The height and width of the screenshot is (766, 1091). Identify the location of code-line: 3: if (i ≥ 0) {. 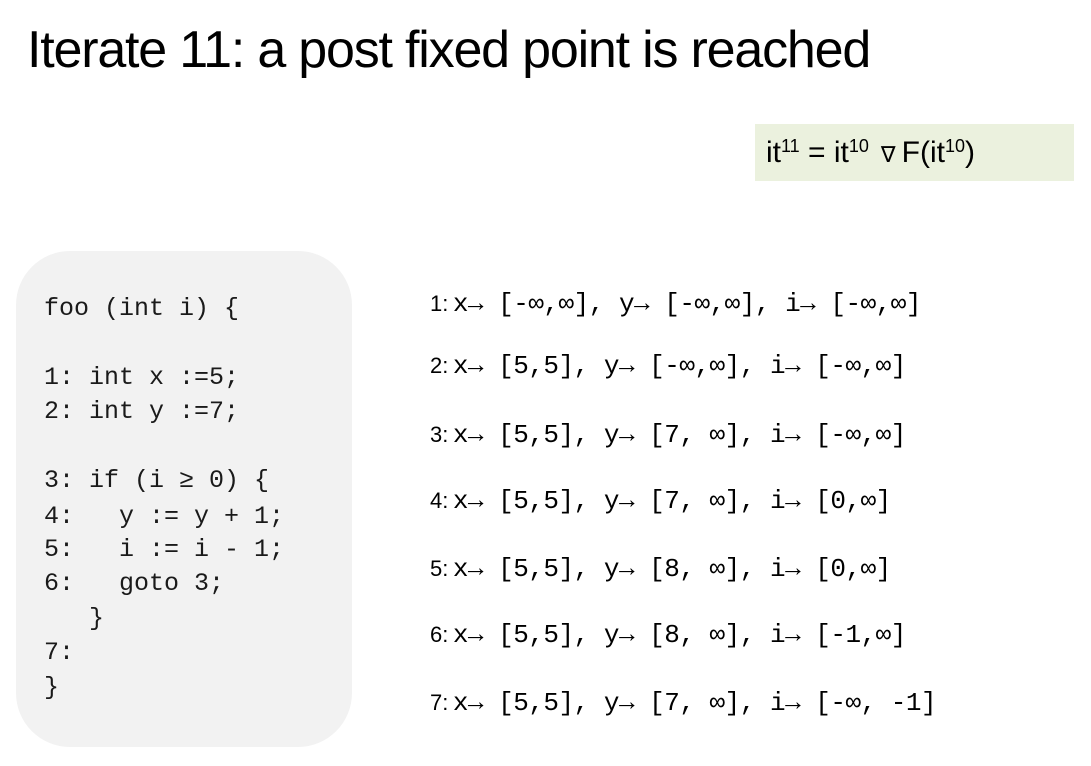
(157, 480).